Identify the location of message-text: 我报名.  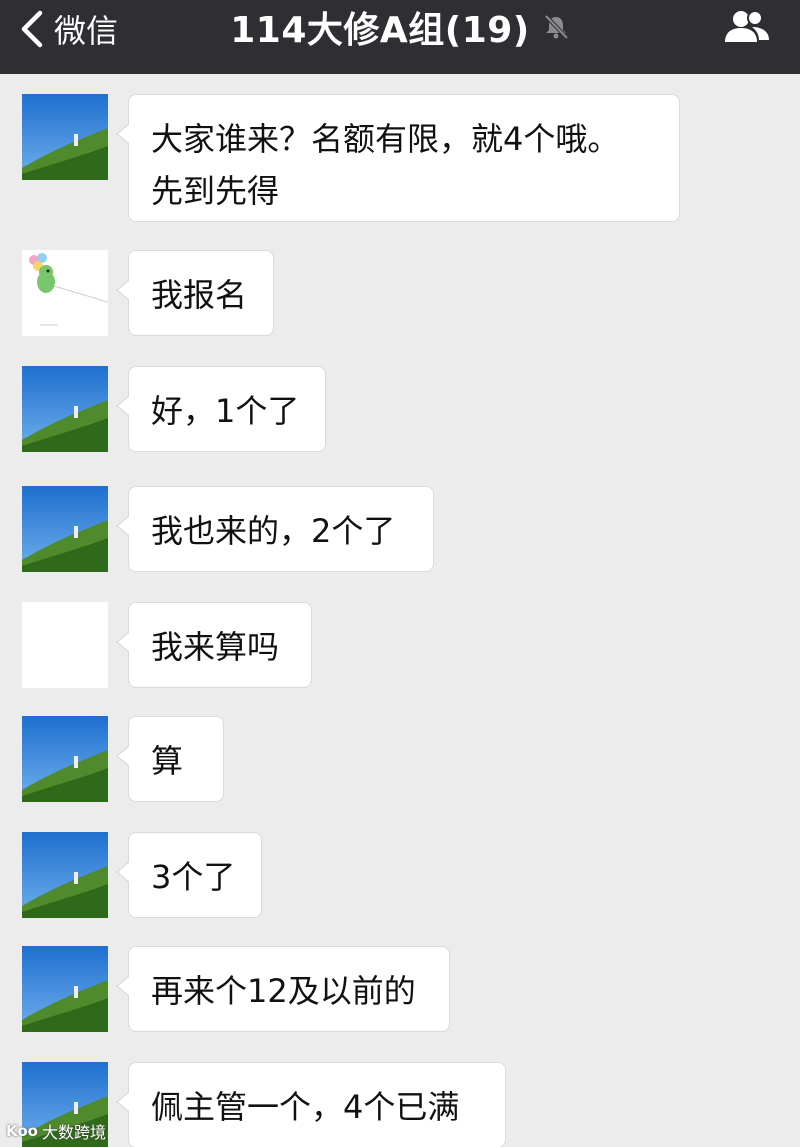
(199, 295).